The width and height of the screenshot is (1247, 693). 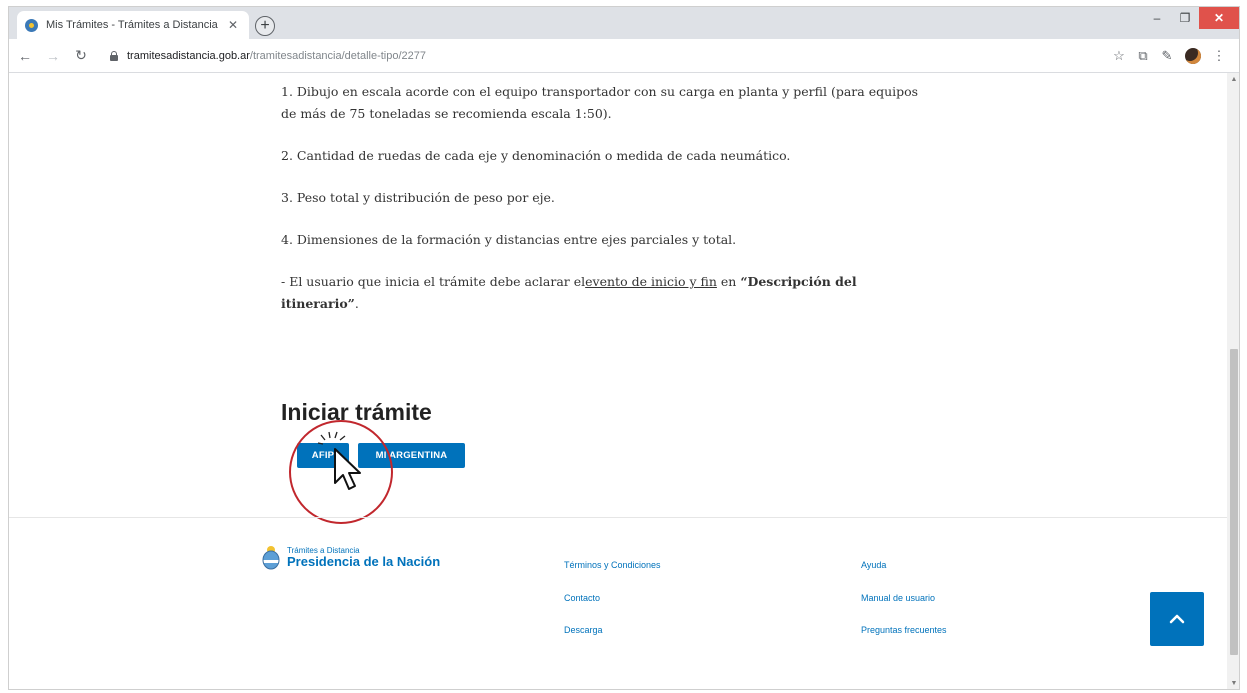 What do you see at coordinates (904, 630) in the screenshot?
I see `link-faq: Preguntas frecuentes` at bounding box center [904, 630].